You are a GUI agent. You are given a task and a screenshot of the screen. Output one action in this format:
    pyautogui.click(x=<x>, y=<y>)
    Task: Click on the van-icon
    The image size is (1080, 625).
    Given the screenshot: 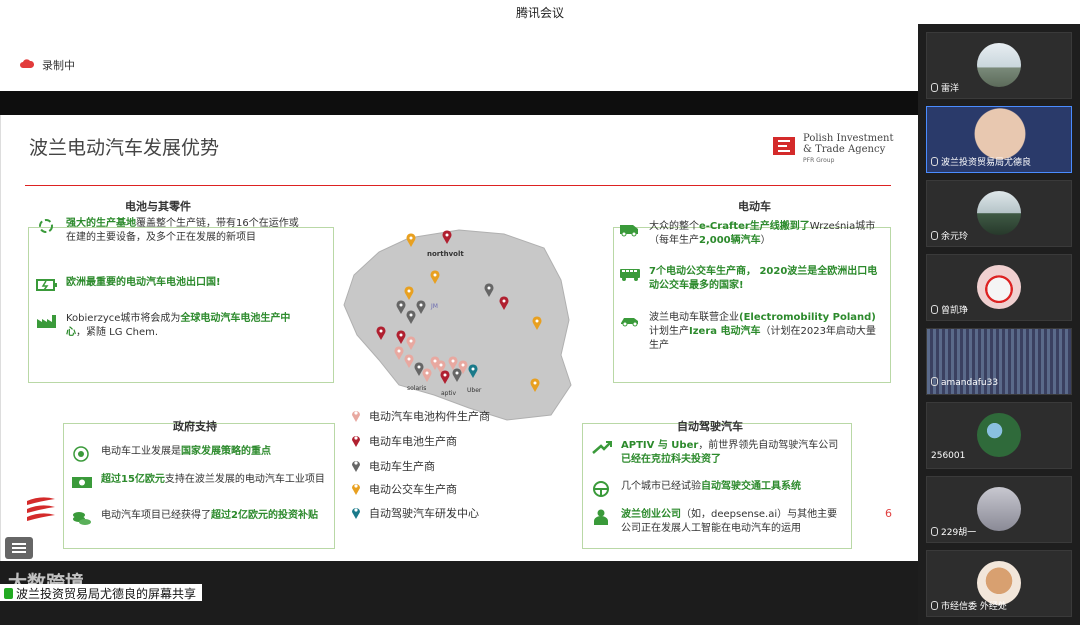 What is the action you would take?
    pyautogui.click(x=629, y=231)
    